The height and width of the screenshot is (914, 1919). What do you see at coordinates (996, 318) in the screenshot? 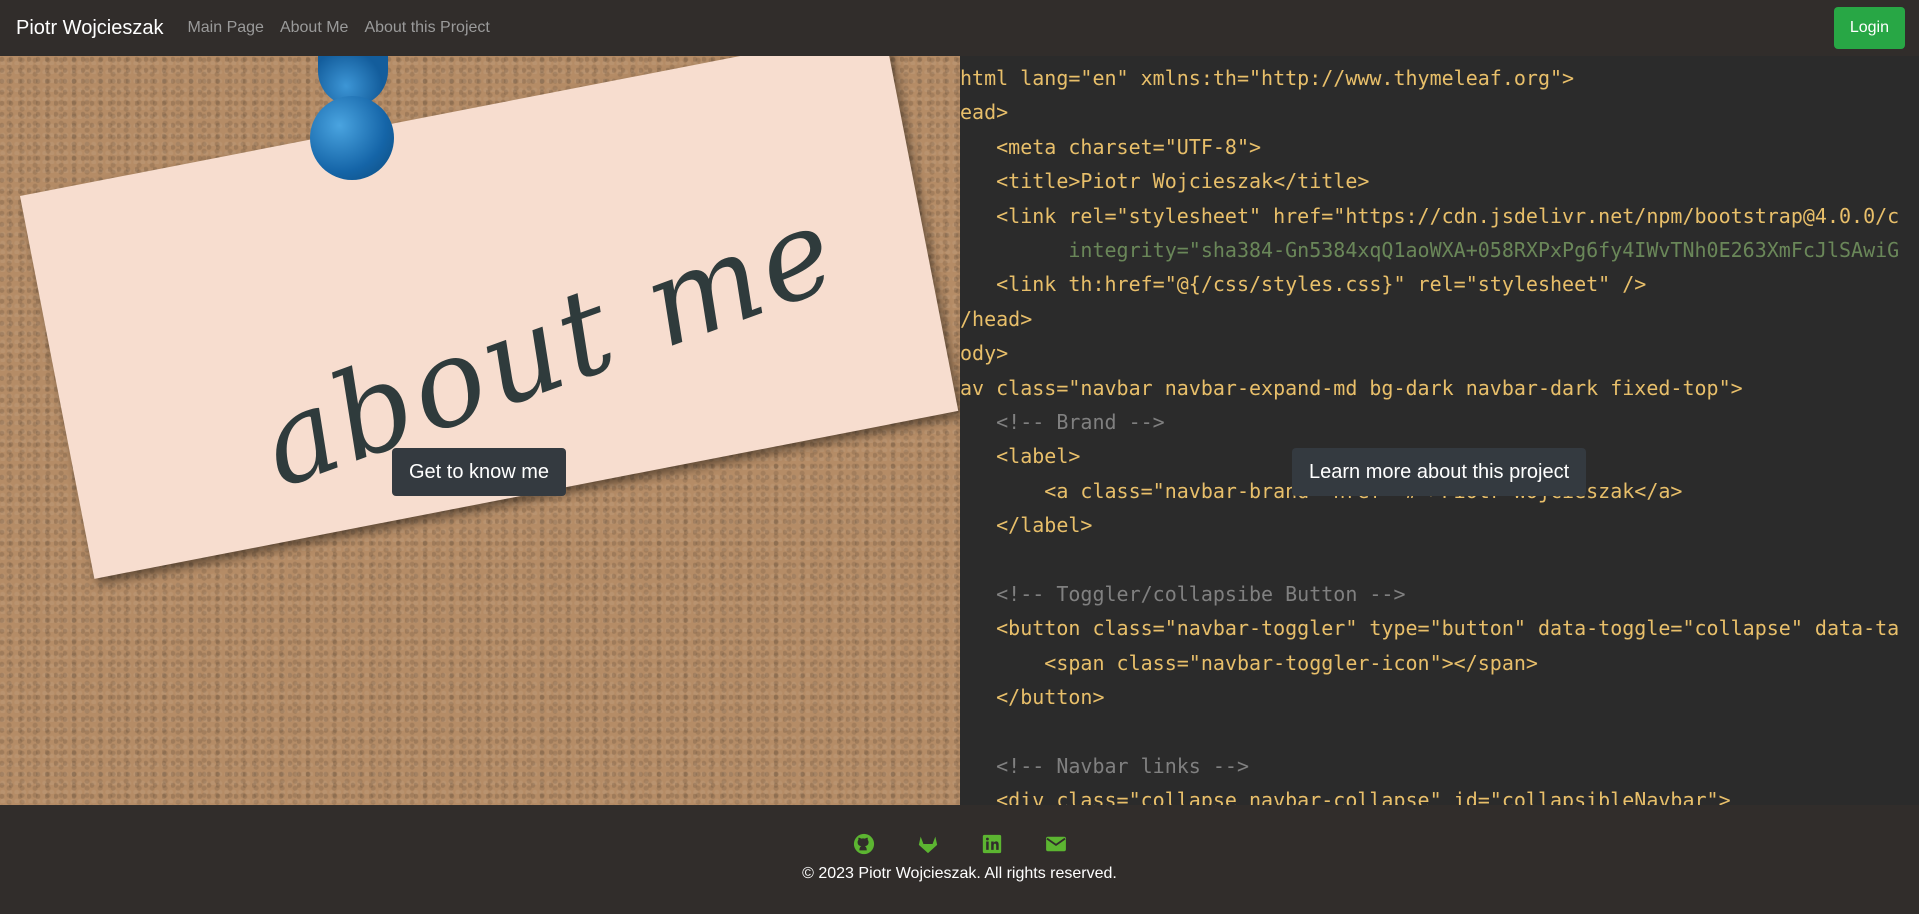
I see `code-line: /head>` at bounding box center [996, 318].